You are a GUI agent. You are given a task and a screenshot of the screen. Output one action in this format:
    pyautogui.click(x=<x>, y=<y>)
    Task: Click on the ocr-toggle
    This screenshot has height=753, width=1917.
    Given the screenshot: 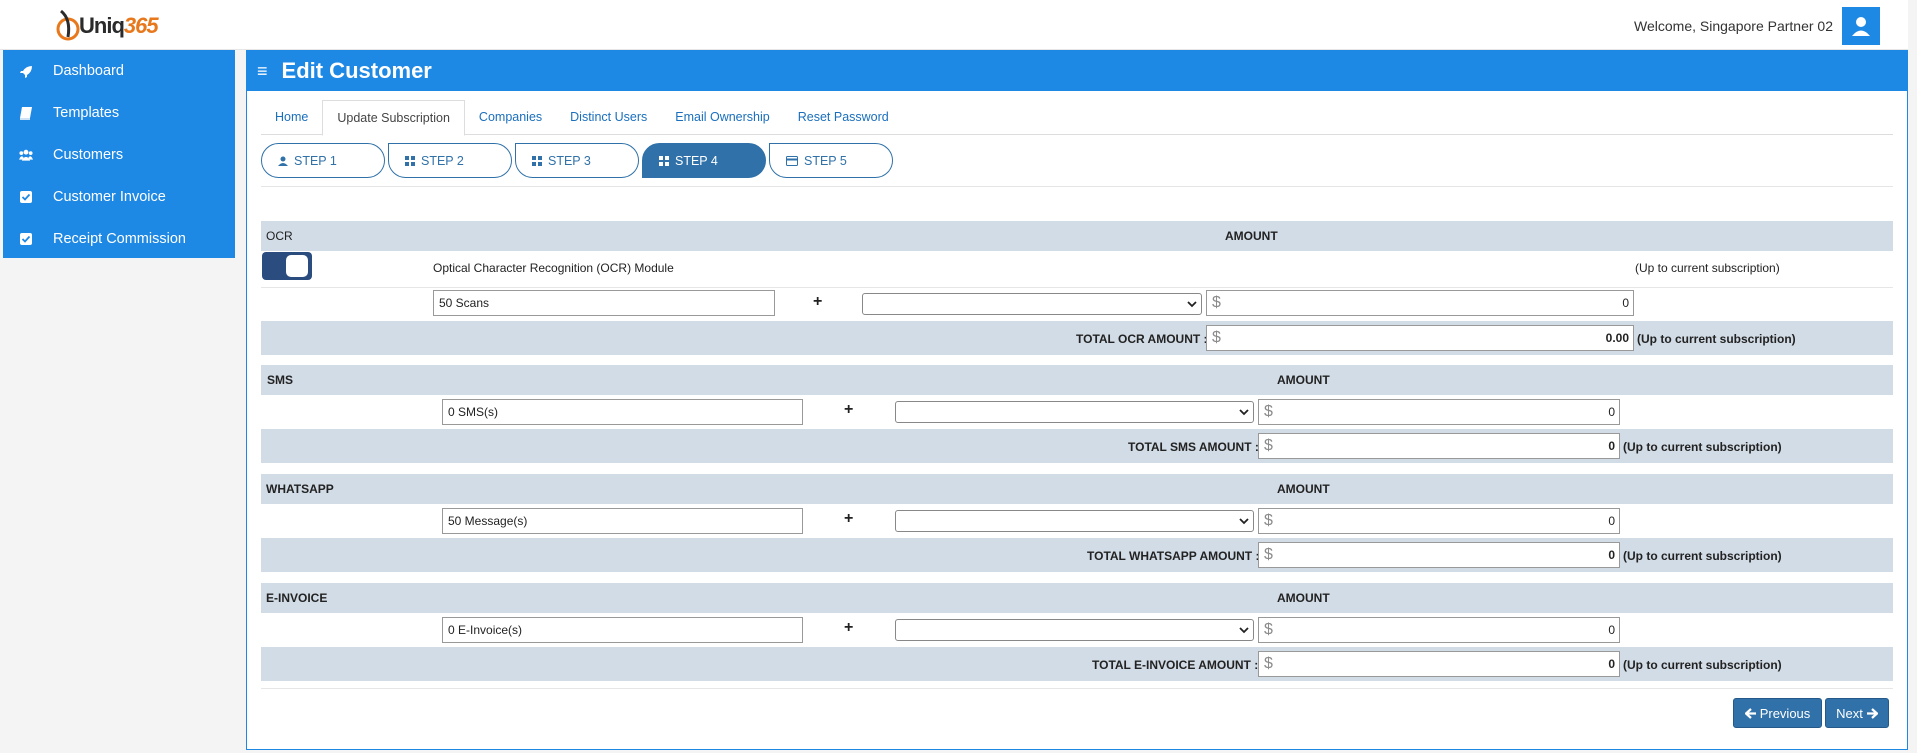 What is the action you would take?
    pyautogui.click(x=287, y=266)
    